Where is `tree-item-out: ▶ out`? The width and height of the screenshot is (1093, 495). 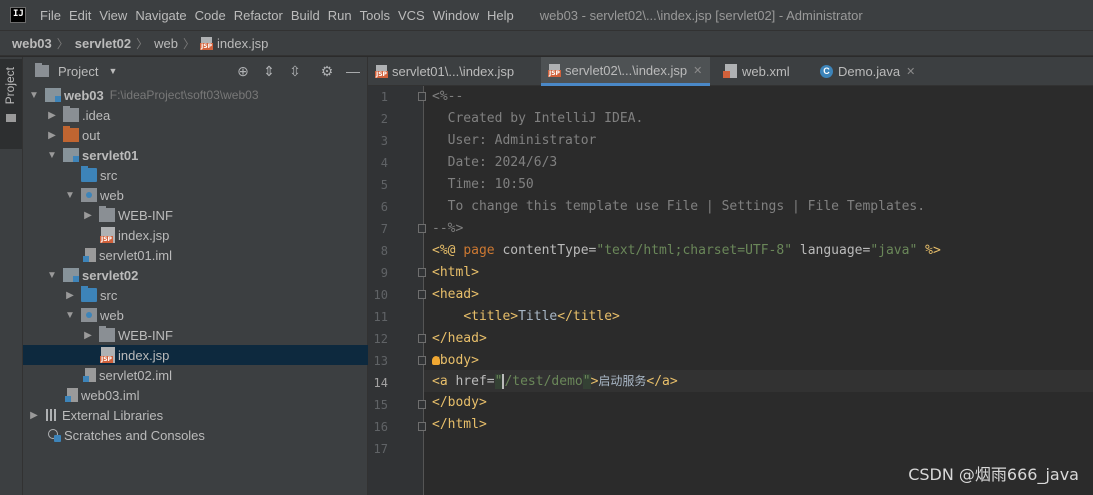 tree-item-out: ▶ out is located at coordinates (207, 135).